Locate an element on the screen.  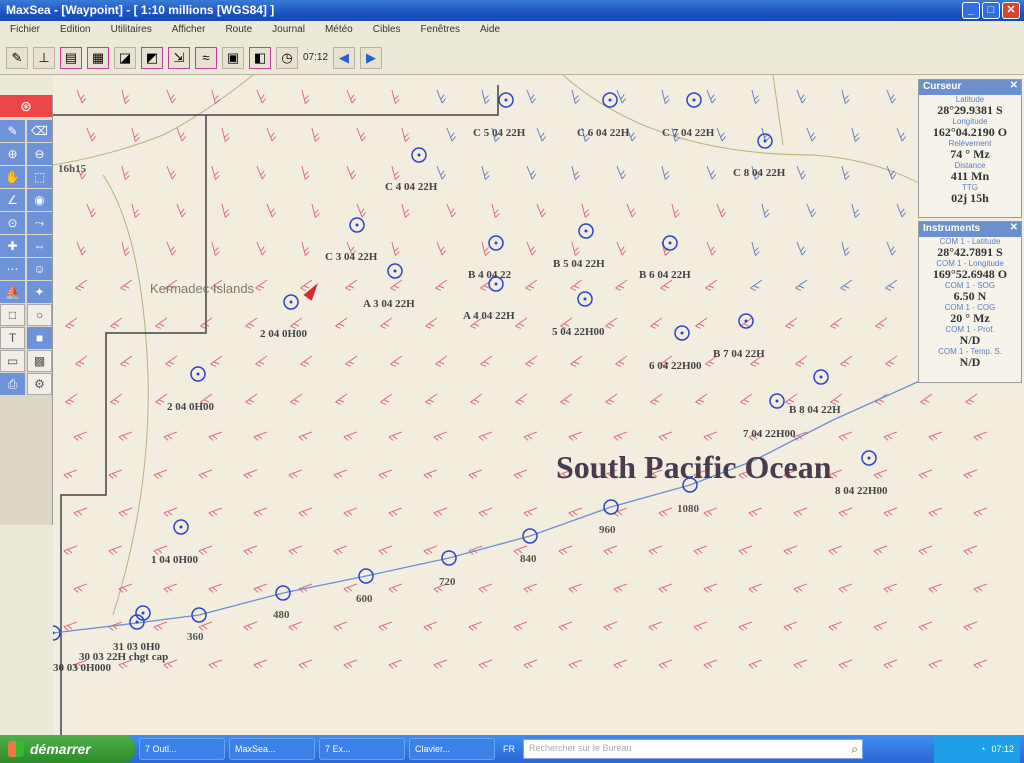
hand-pan-icon: ✋ is located at coordinates (12, 177).